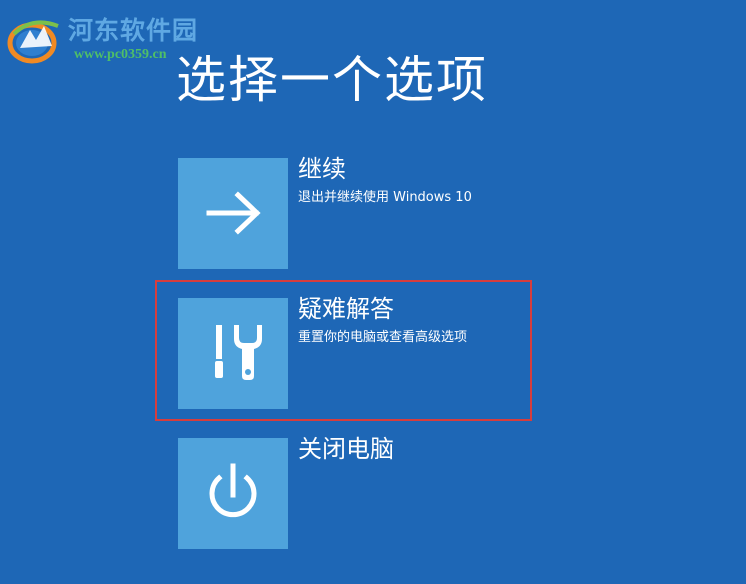 Image resolution: width=746 pixels, height=584 pixels. What do you see at coordinates (322, 169) in the screenshot?
I see `option-continue-title: 继续` at bounding box center [322, 169].